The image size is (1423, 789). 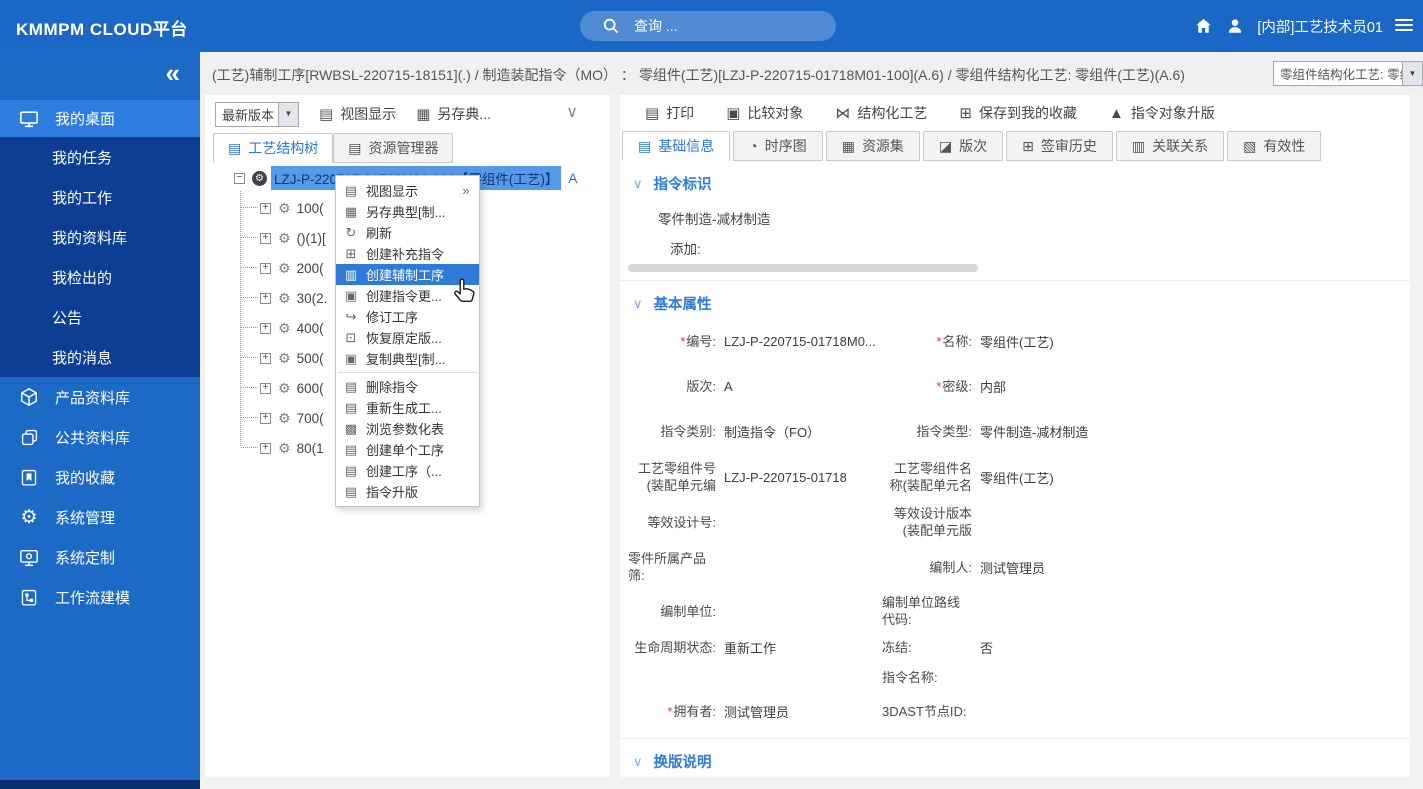 I want to click on gear-icon, so click(x=29, y=517).